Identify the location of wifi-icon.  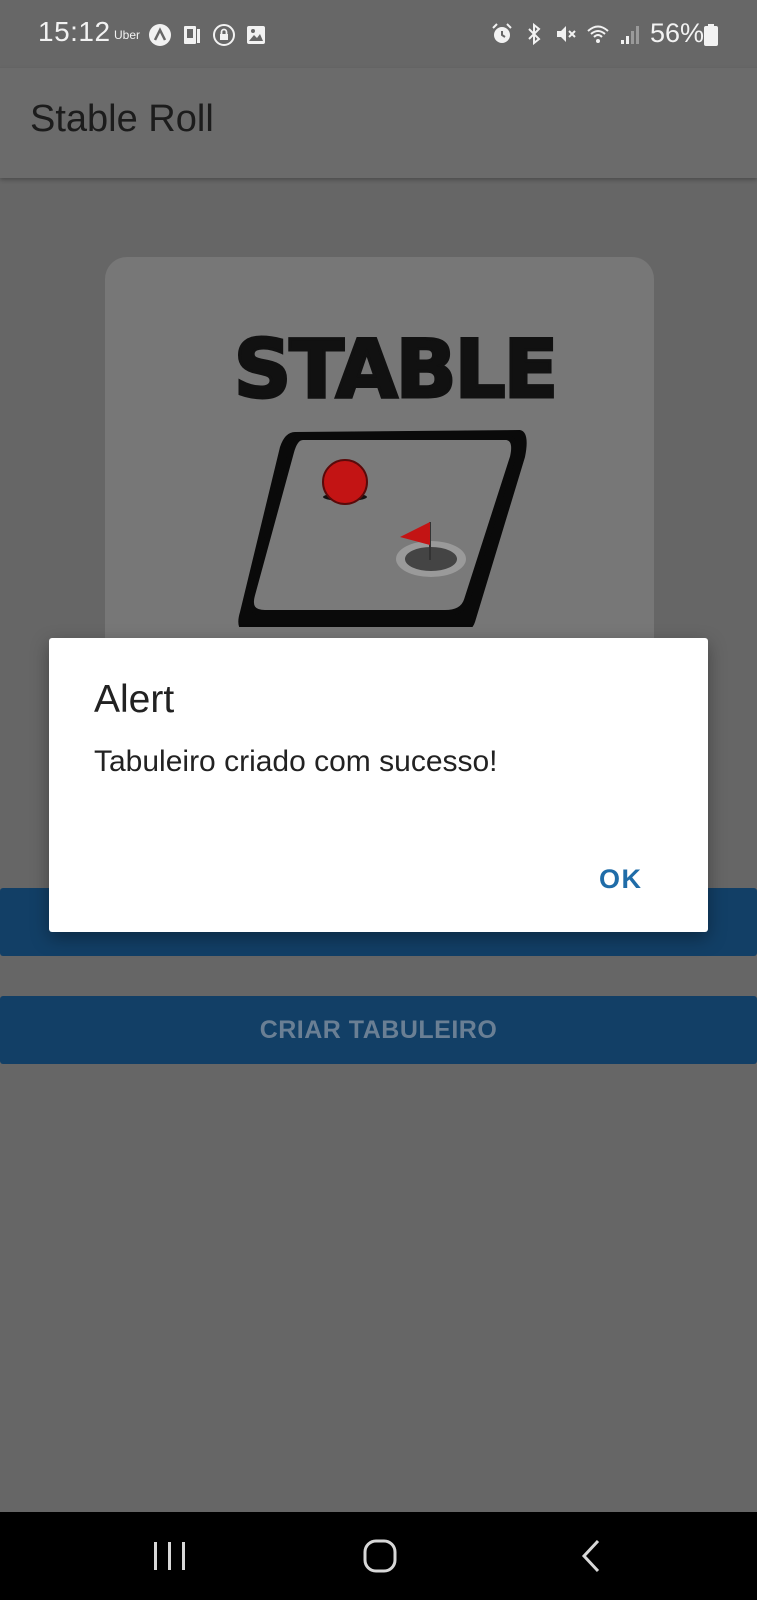
(598, 34).